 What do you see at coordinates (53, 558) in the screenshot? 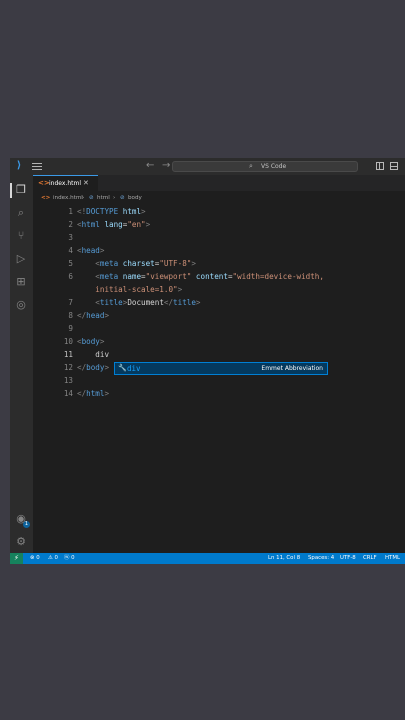
I see `warnings-count: ⚠ 0` at bounding box center [53, 558].